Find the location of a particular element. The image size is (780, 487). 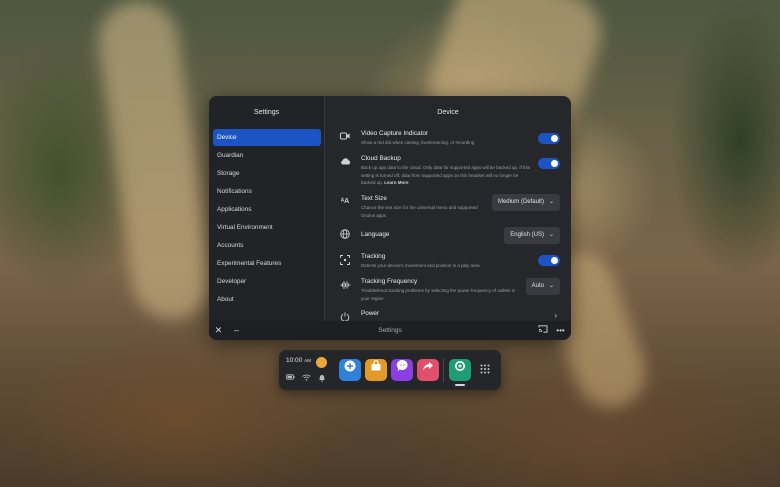

setting-title: Text Size is located at coordinates (374, 198).